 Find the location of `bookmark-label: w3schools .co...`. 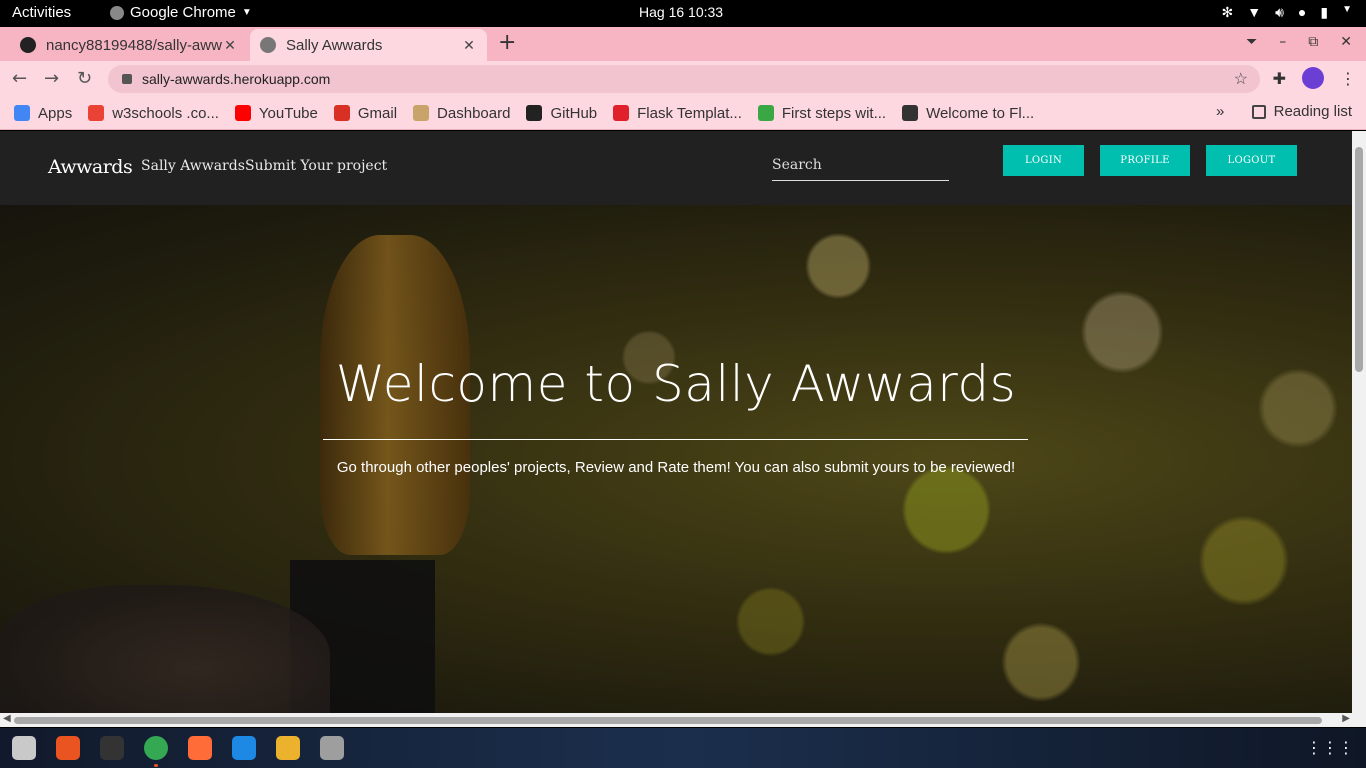

bookmark-label: w3schools .co... is located at coordinates (165, 113).